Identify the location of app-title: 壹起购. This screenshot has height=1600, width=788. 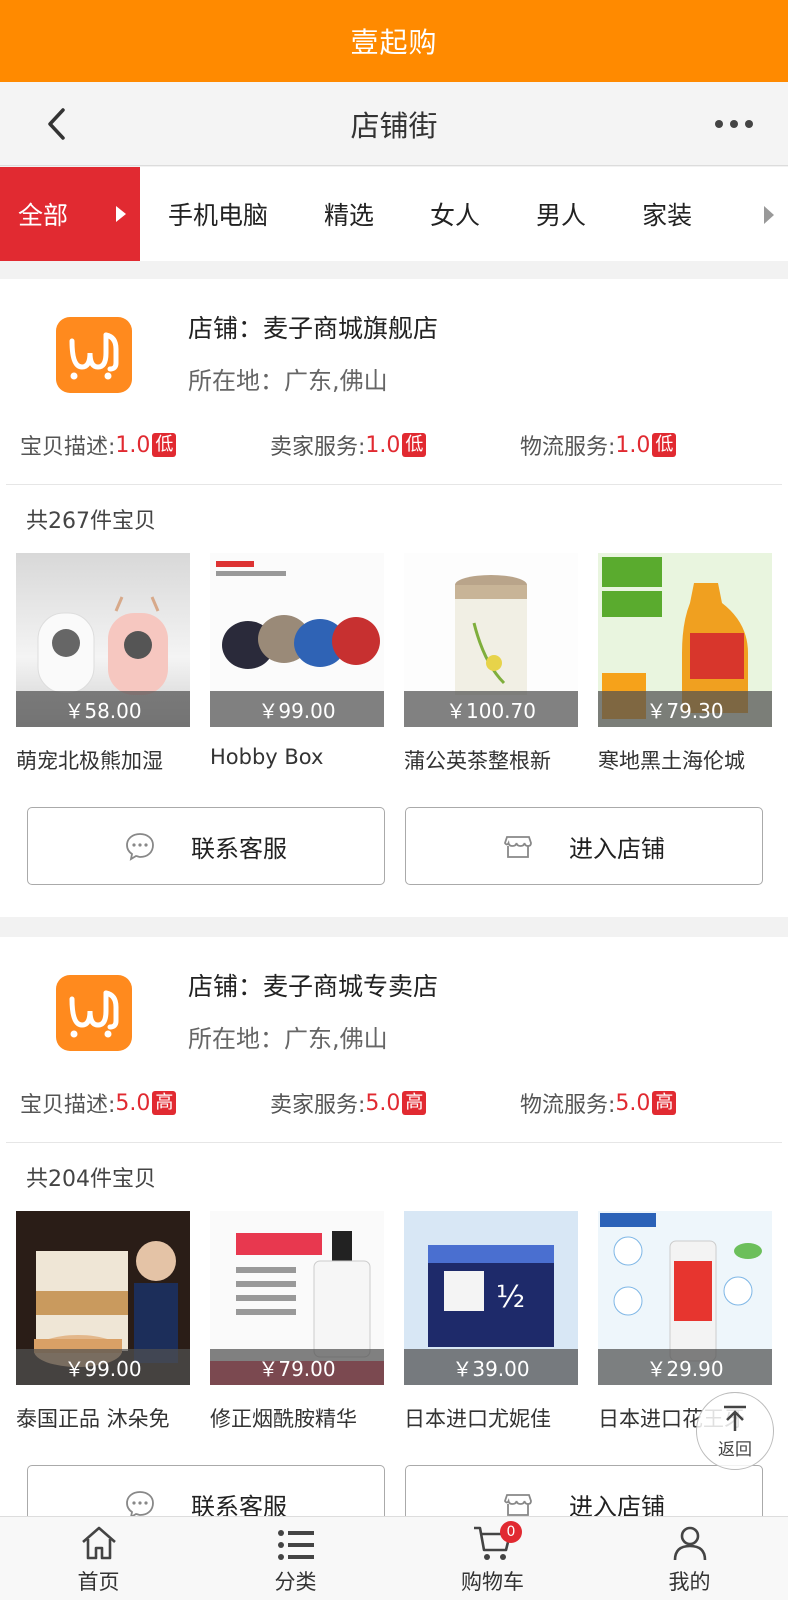
(394, 42).